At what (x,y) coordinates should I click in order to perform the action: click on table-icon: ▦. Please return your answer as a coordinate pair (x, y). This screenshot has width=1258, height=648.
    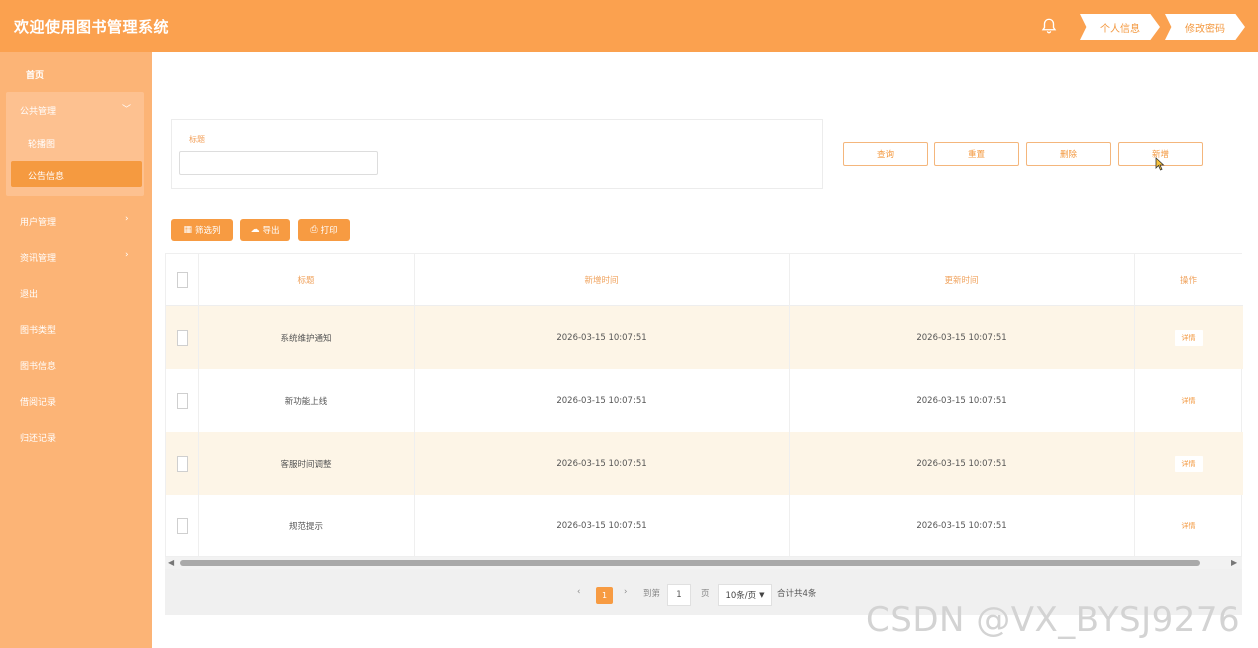
    Looking at the image, I should click on (187, 230).